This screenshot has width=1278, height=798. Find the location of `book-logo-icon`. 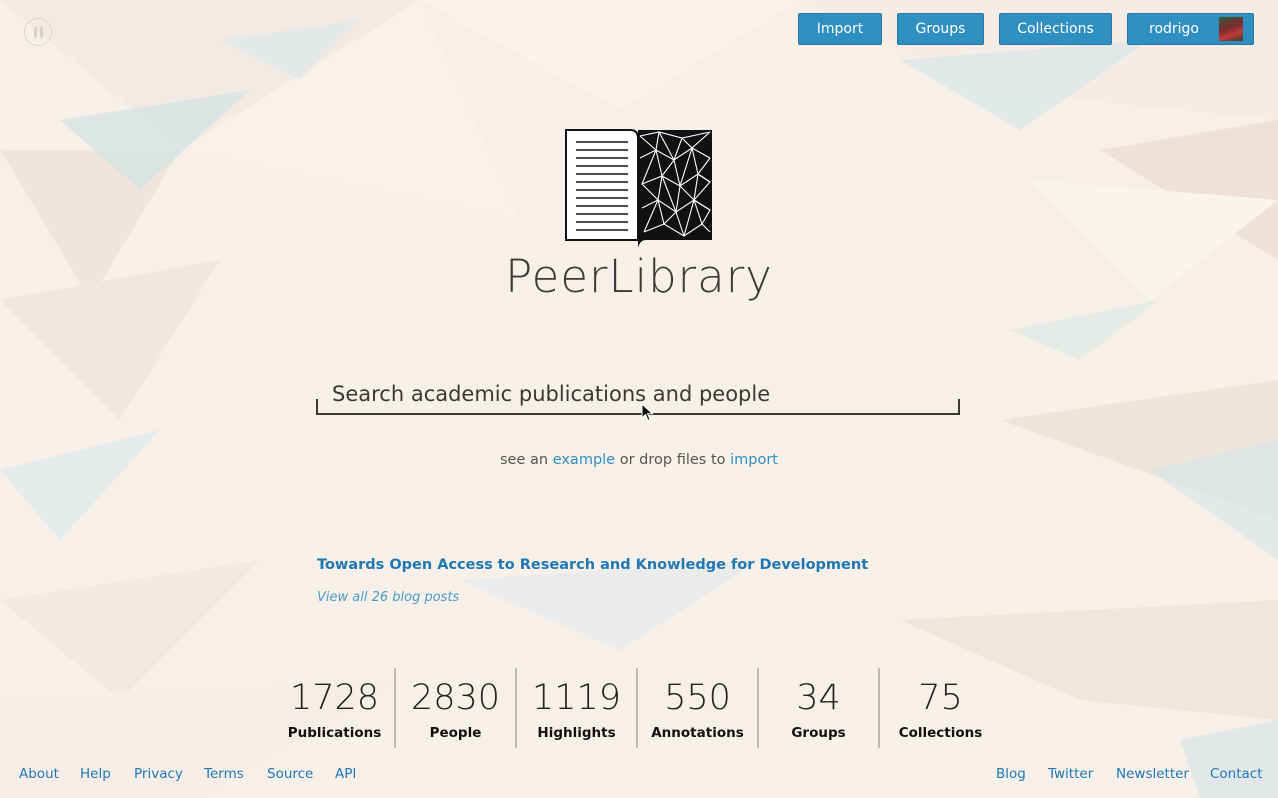

book-logo-icon is located at coordinates (638, 188).